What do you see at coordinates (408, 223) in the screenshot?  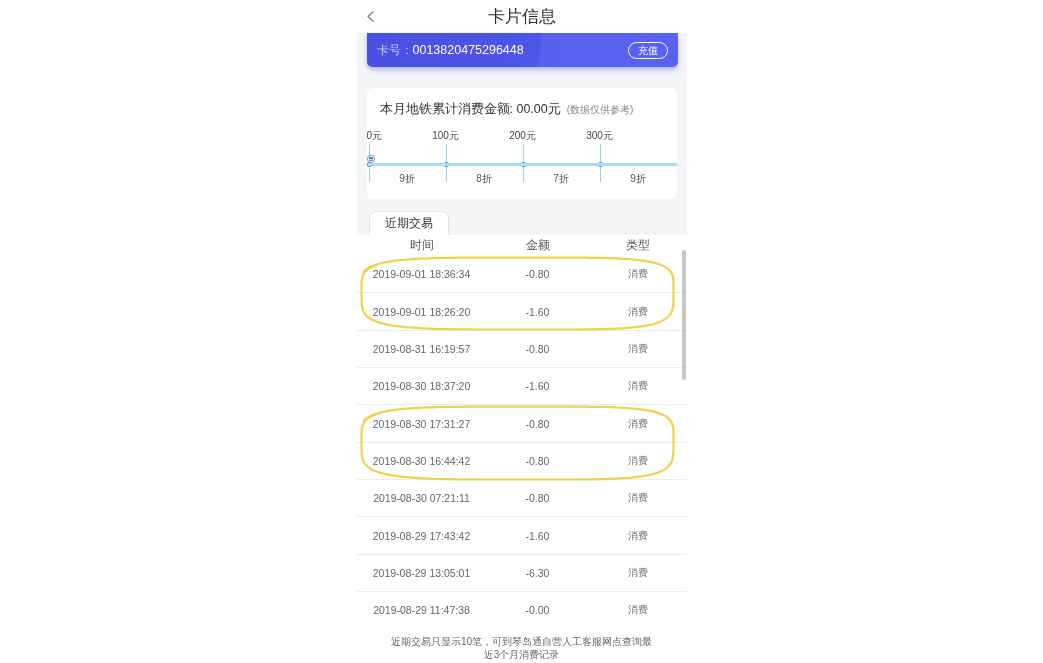 I see `tab: 近期交易` at bounding box center [408, 223].